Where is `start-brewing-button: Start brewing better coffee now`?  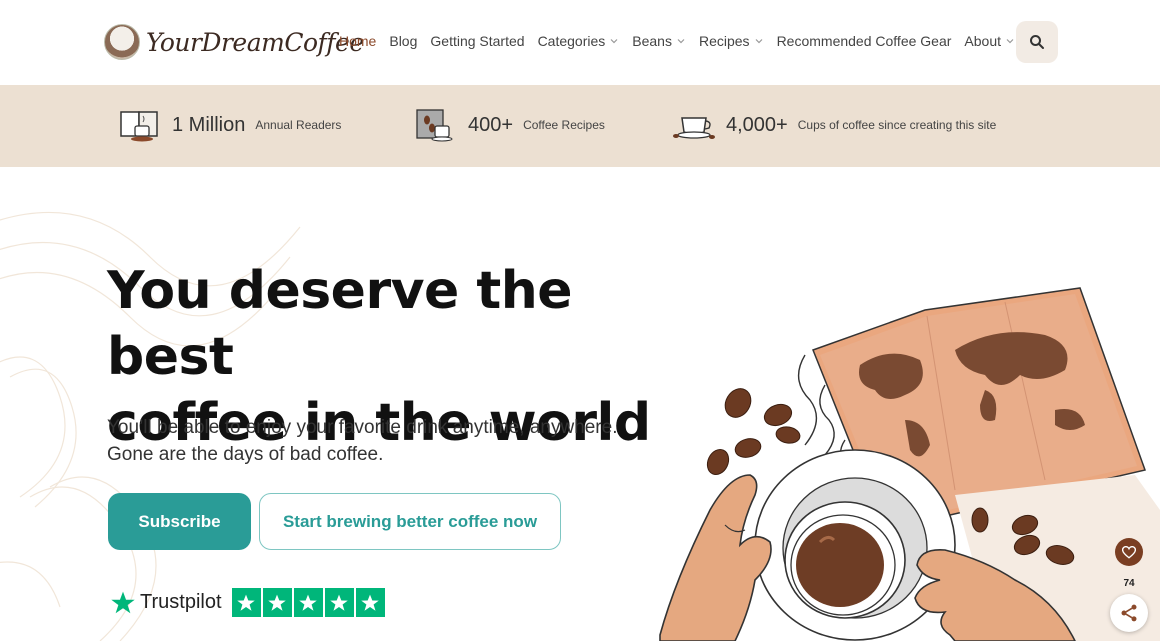
start-brewing-button: Start brewing better coffee now is located at coordinates (410, 521).